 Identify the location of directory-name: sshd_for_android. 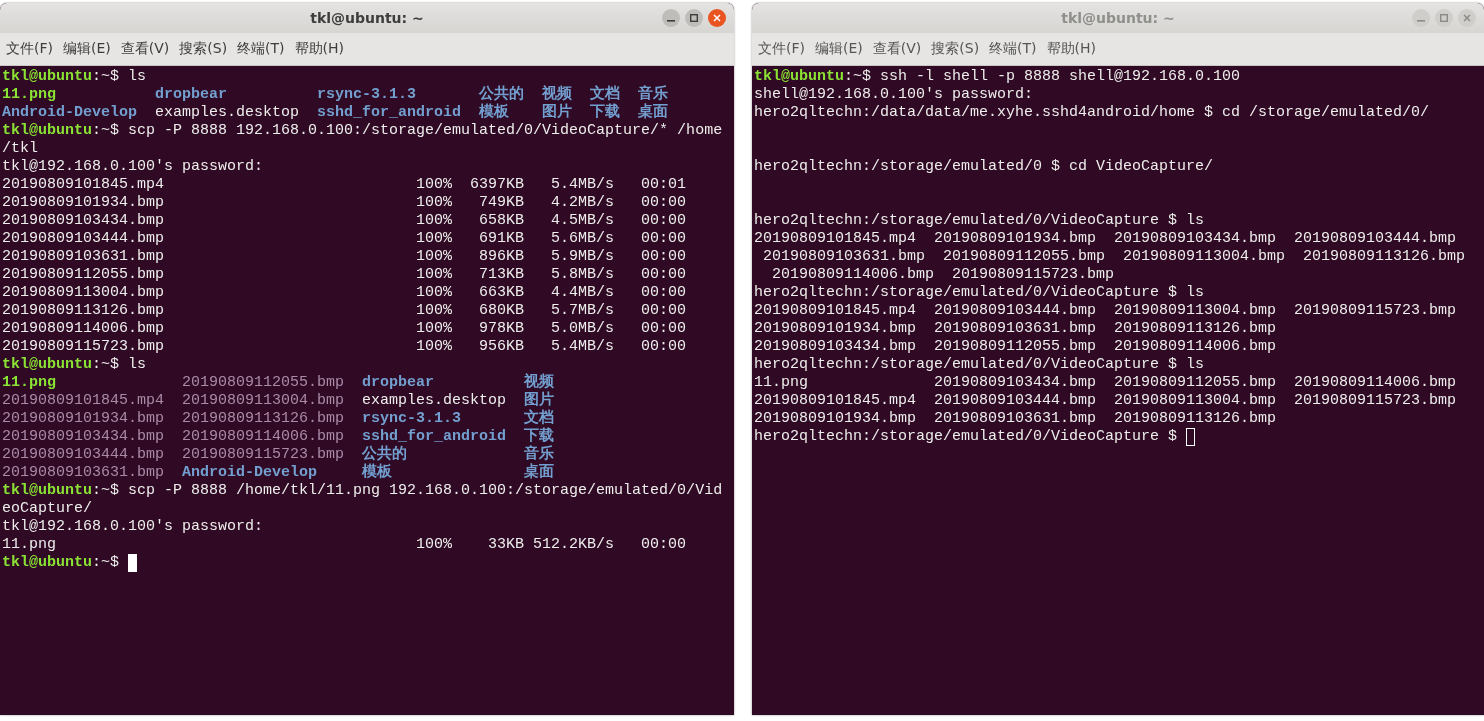
(434, 436).